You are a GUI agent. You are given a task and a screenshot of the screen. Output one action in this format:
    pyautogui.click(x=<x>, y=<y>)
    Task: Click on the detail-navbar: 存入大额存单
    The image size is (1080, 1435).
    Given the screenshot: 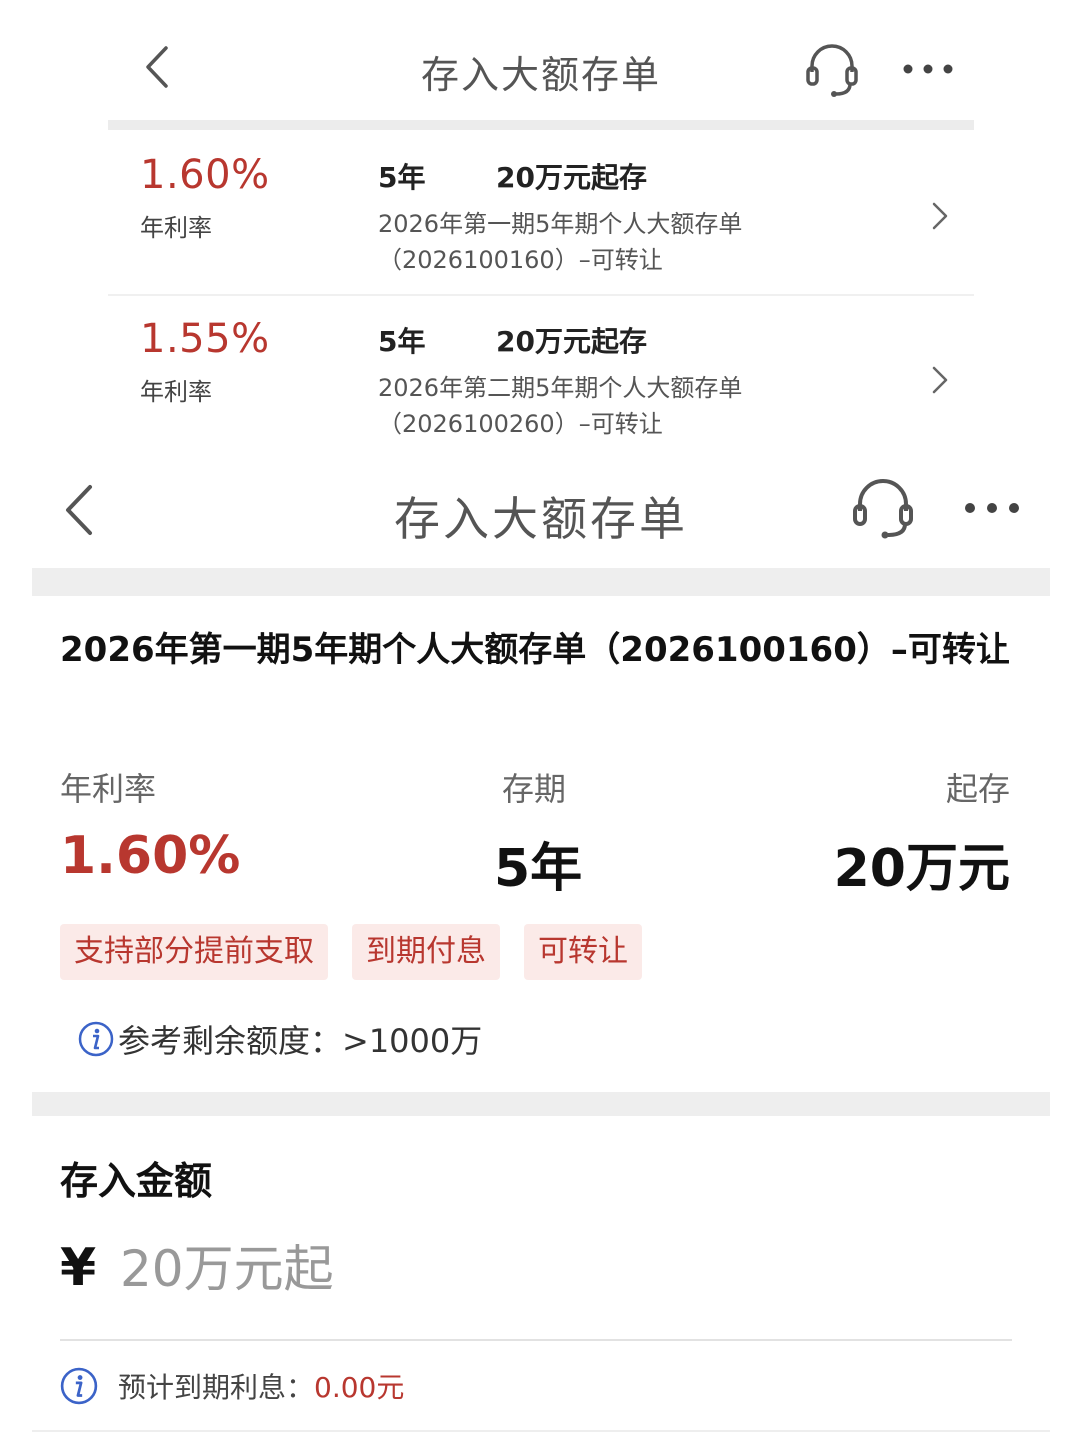 What is the action you would take?
    pyautogui.click(x=541, y=511)
    